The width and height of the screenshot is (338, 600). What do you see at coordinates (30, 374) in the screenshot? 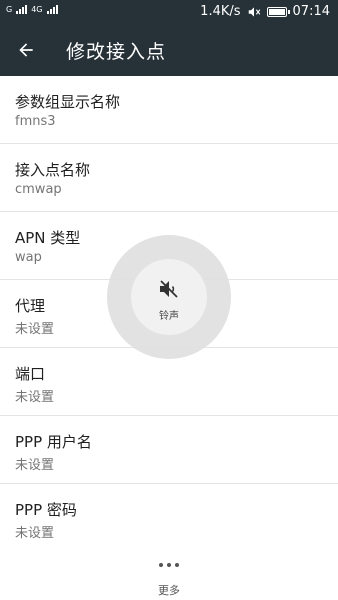
I see `field-label: 端口` at bounding box center [30, 374].